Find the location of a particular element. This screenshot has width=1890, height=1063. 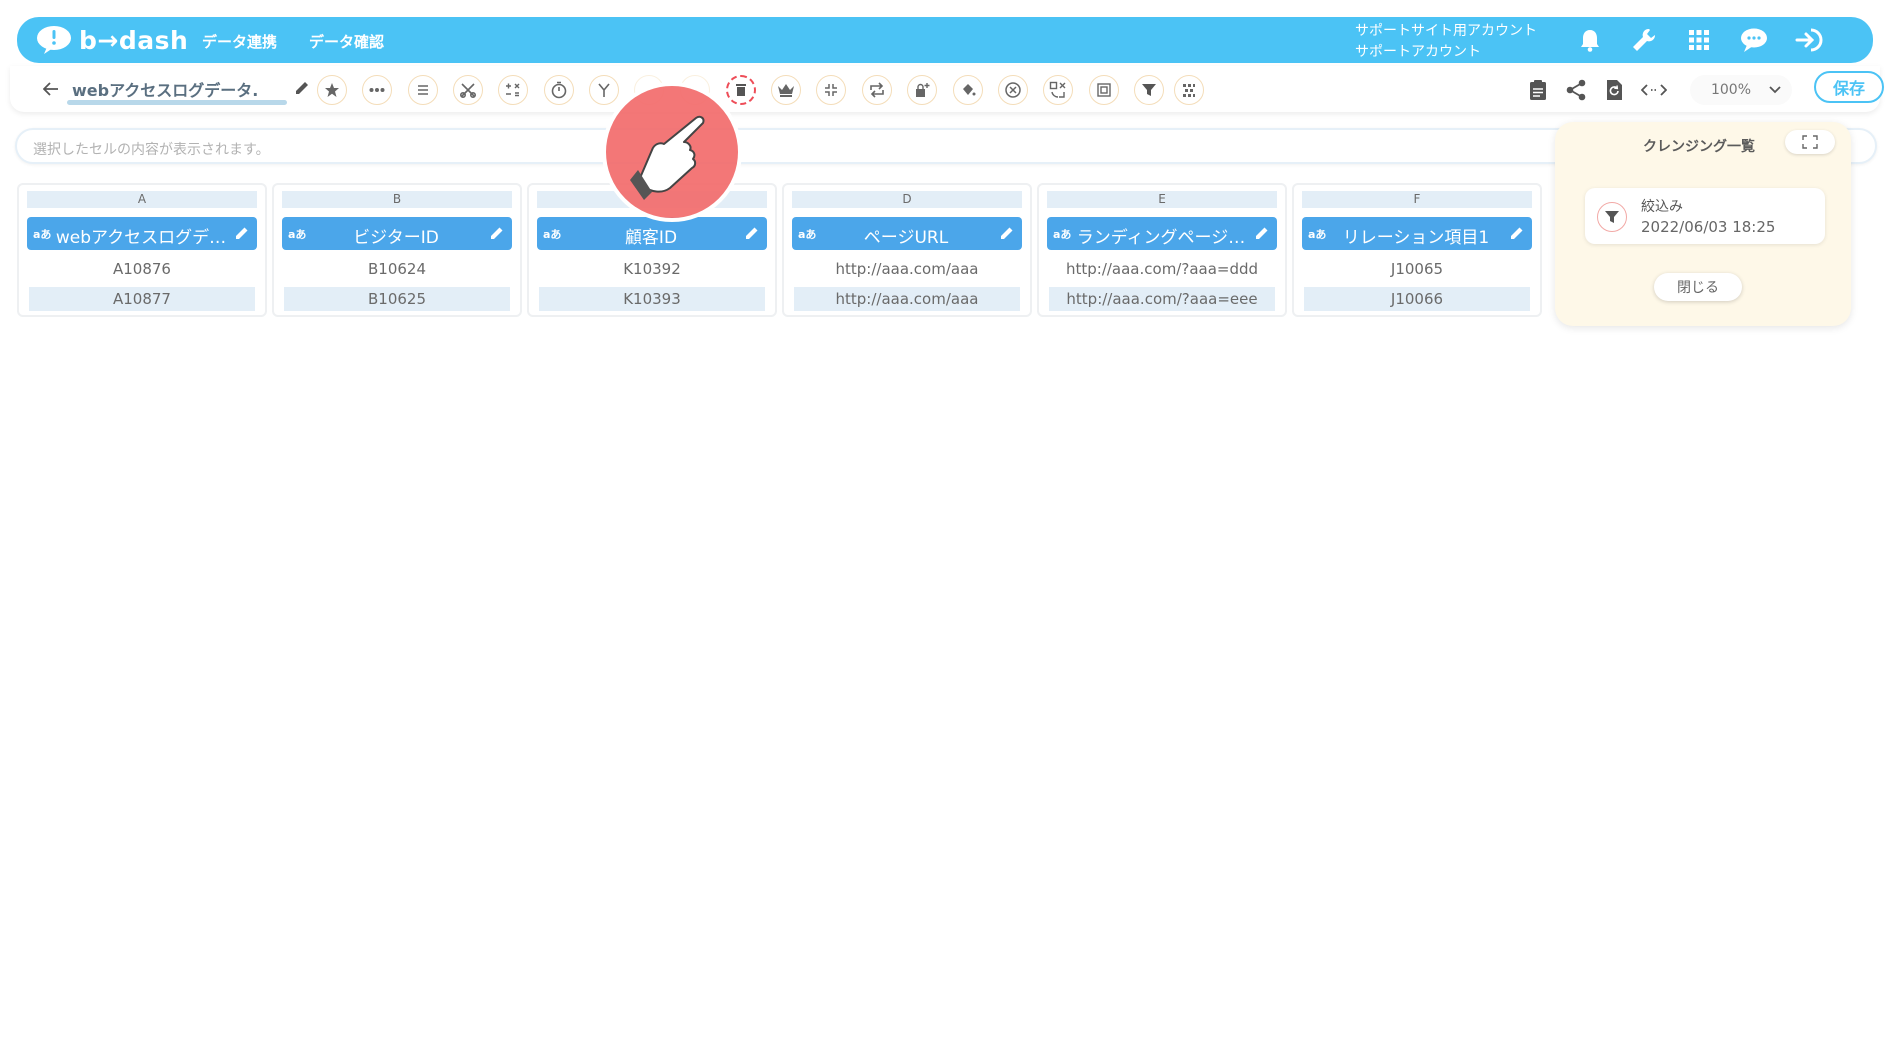

column-name: 顧客ID is located at coordinates (651, 238).